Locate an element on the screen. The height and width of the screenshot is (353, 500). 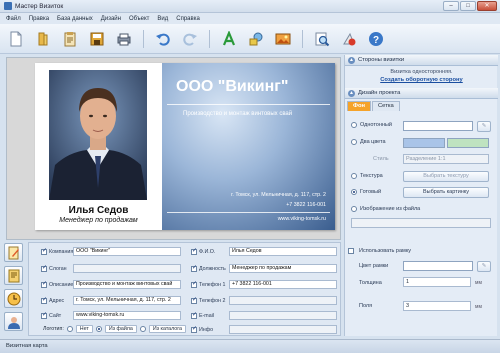
texture-option: Текстура is located at coordinates (367, 176).